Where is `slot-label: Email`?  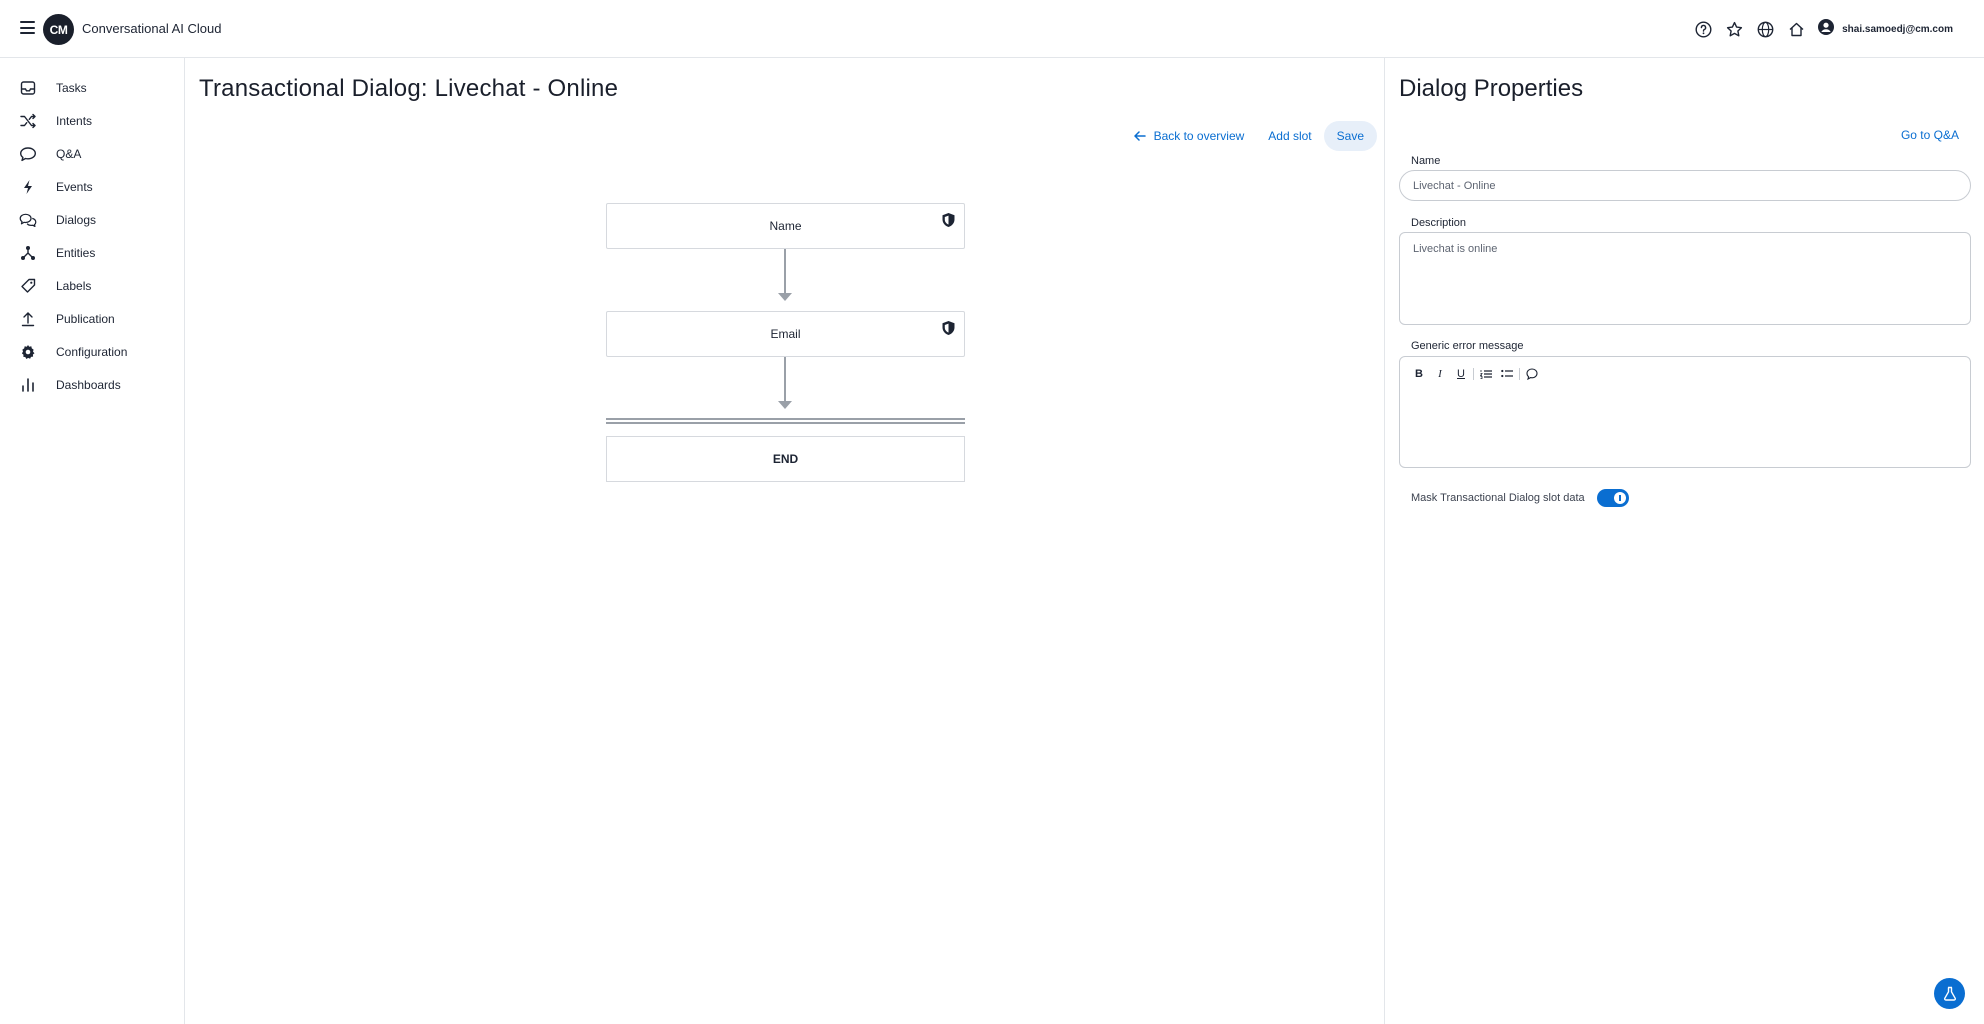 slot-label: Email is located at coordinates (785, 334).